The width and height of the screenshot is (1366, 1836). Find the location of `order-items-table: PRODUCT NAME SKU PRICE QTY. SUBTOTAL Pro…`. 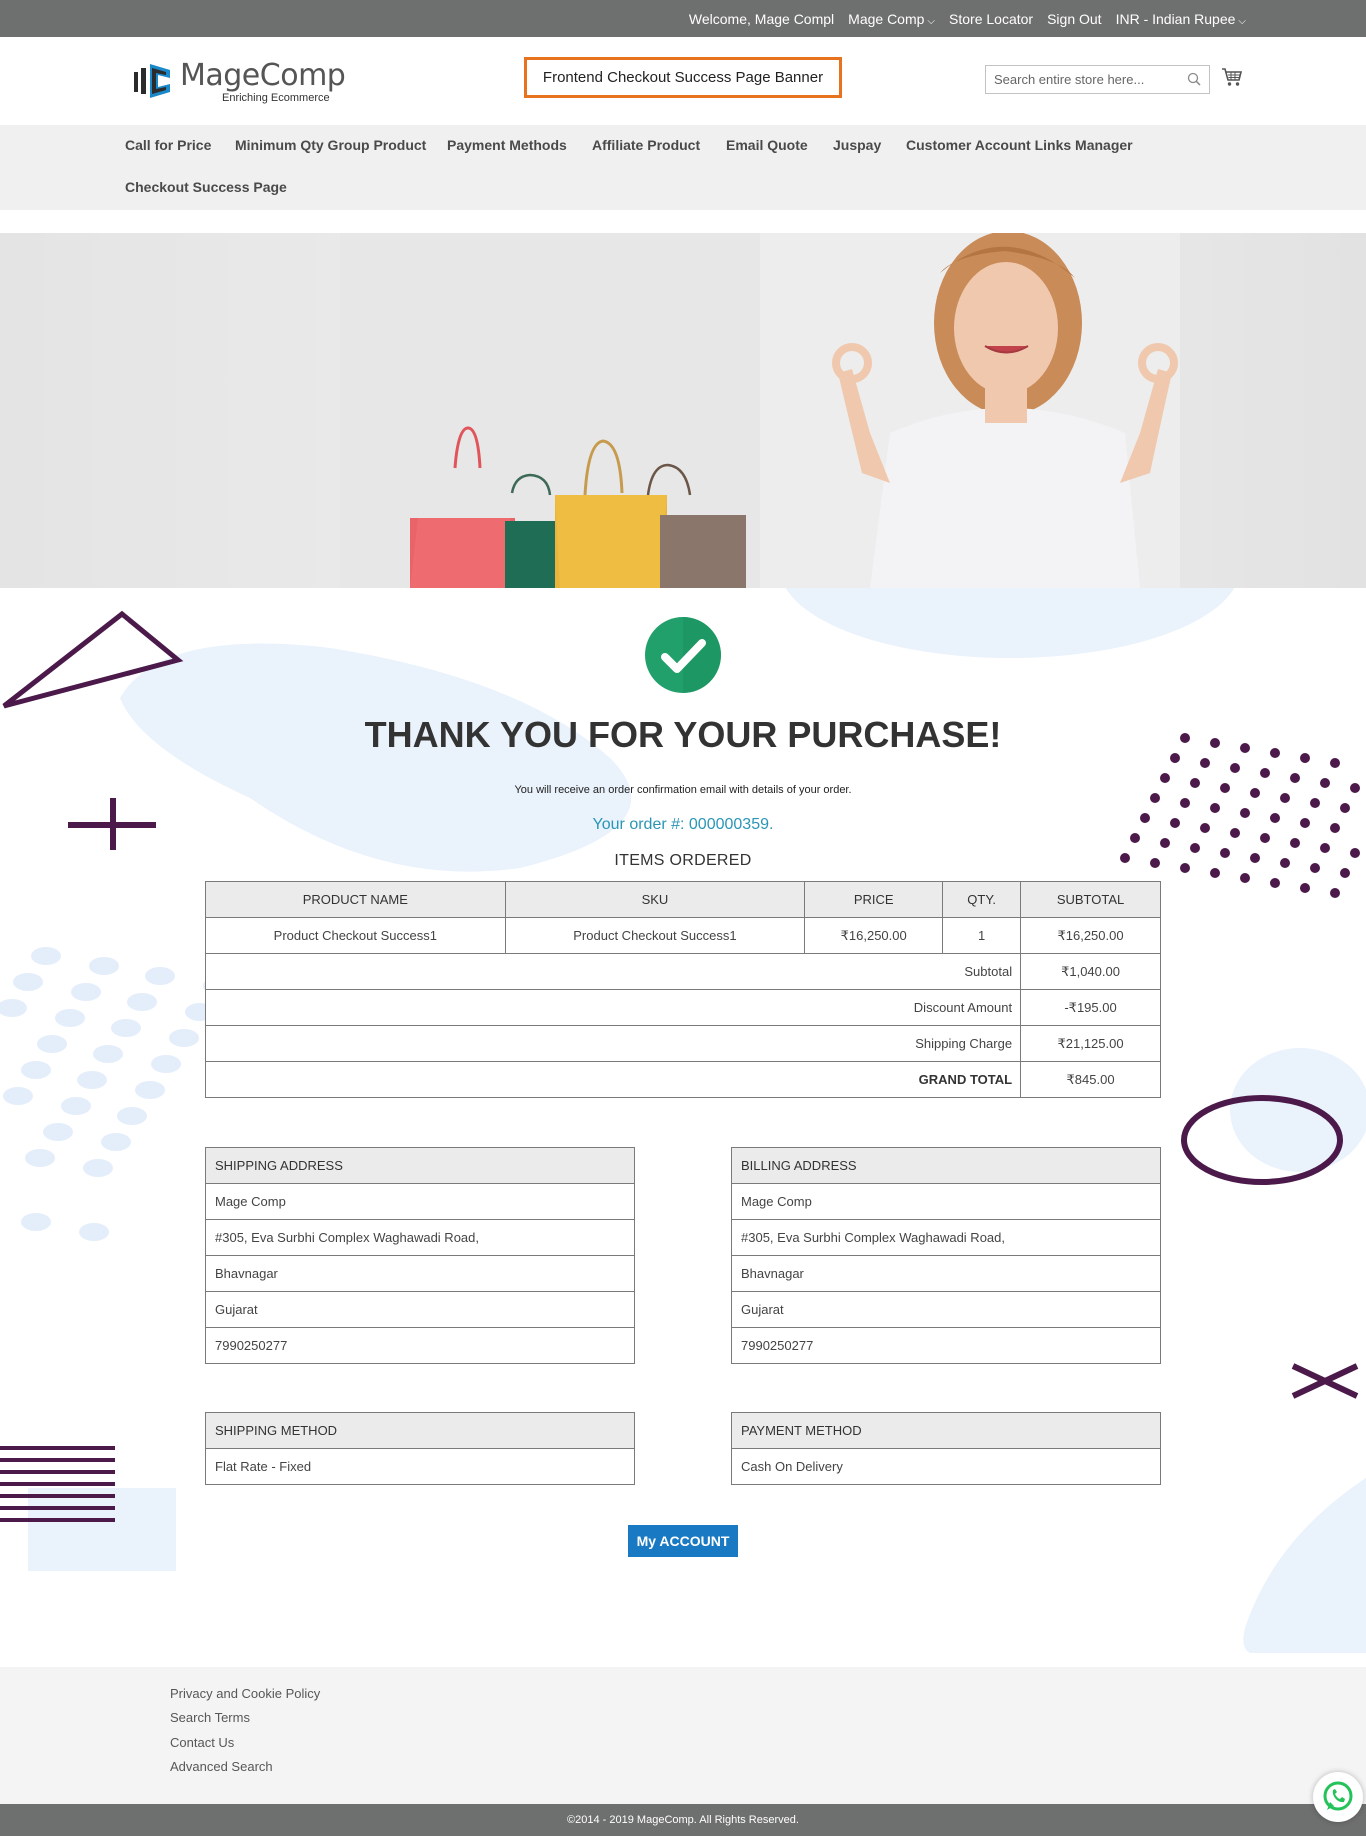

order-items-table: PRODUCT NAME SKU PRICE QTY. SUBTOTAL Pro… is located at coordinates (682, 989).